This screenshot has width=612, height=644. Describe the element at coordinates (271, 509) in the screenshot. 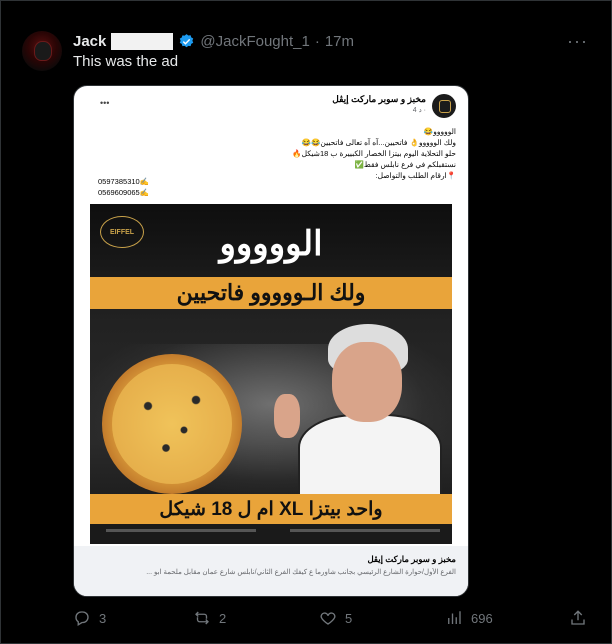

I see `ad-offer: واحد بيتزا XL ام ل 18 شيكل` at that location.